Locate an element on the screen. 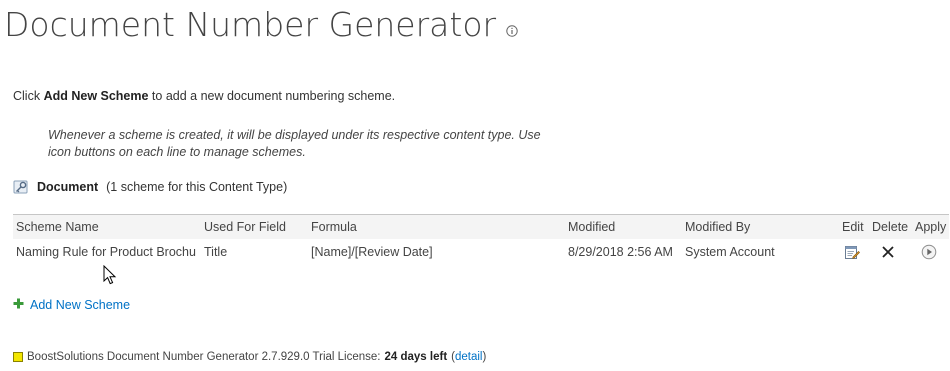 The image size is (950, 371). intro-action: Add New Scheme is located at coordinates (96, 96).